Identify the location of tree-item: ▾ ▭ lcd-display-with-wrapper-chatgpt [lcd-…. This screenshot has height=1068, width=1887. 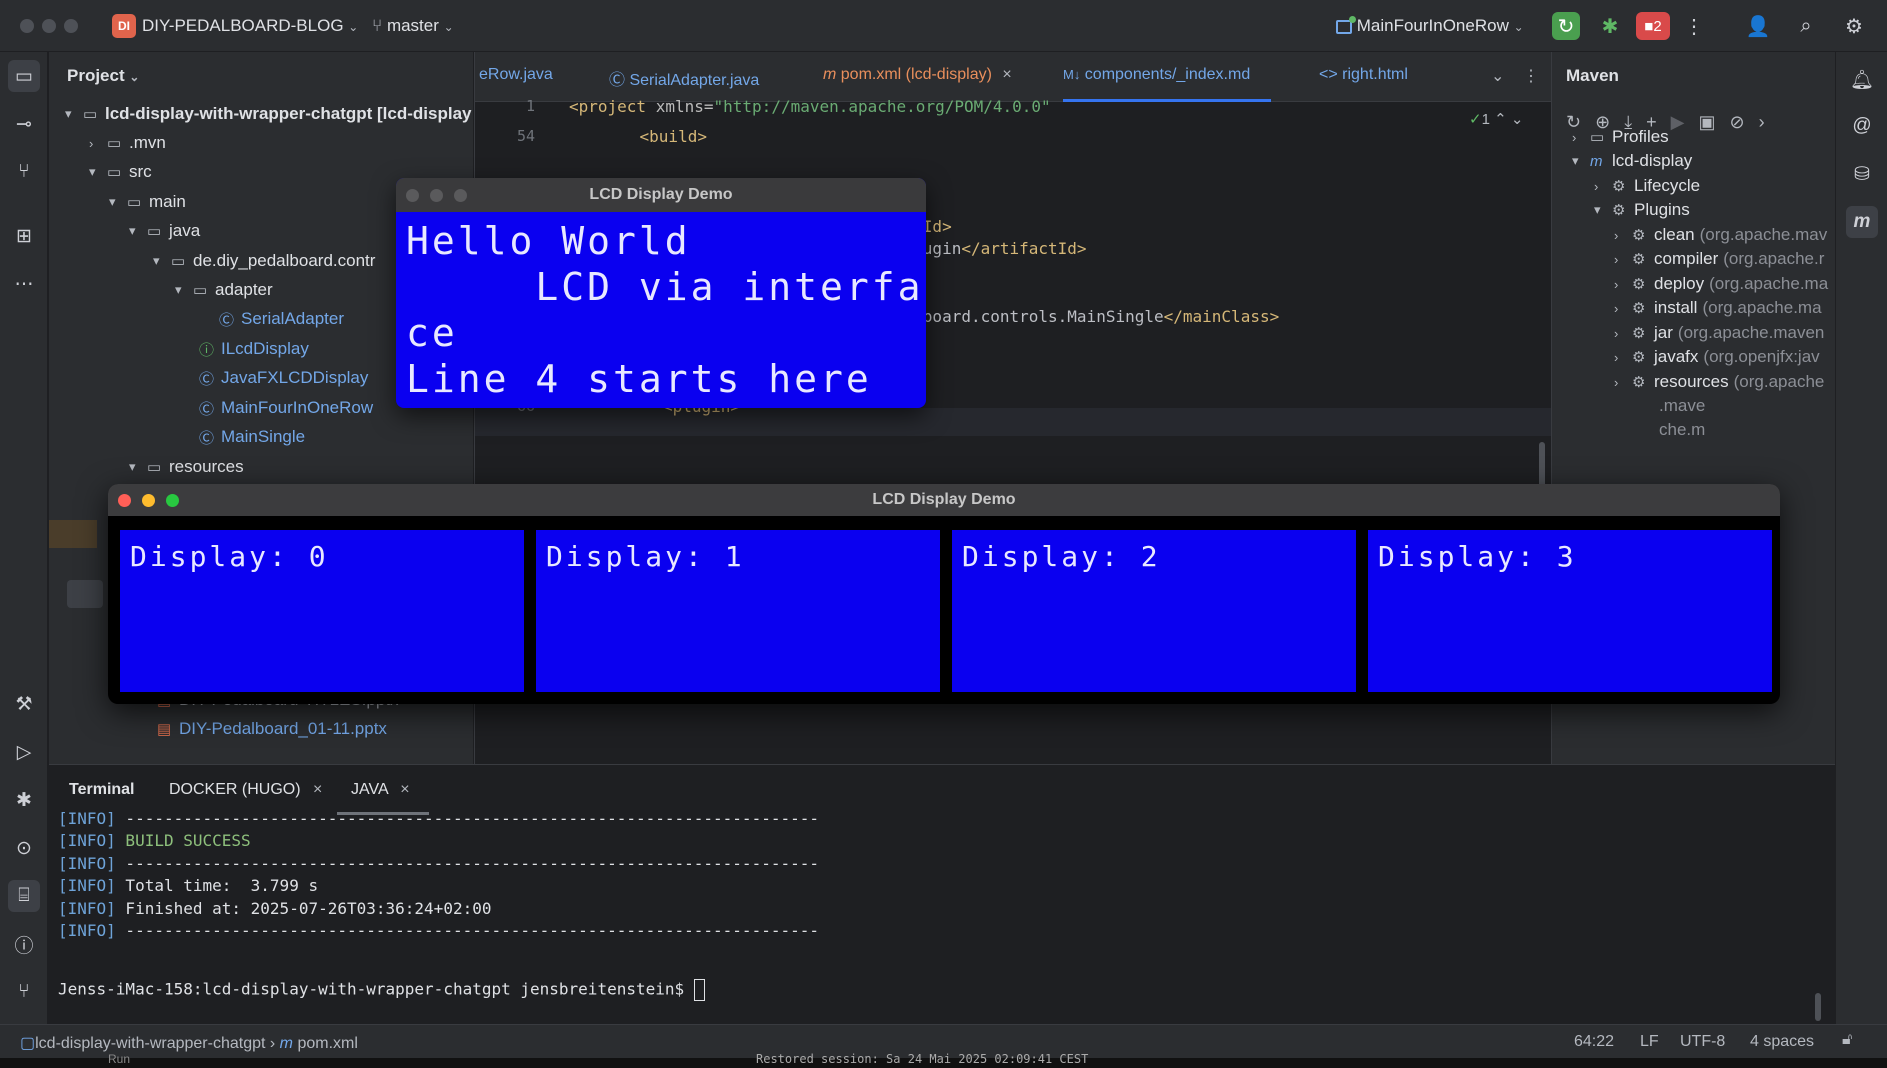
(268, 114).